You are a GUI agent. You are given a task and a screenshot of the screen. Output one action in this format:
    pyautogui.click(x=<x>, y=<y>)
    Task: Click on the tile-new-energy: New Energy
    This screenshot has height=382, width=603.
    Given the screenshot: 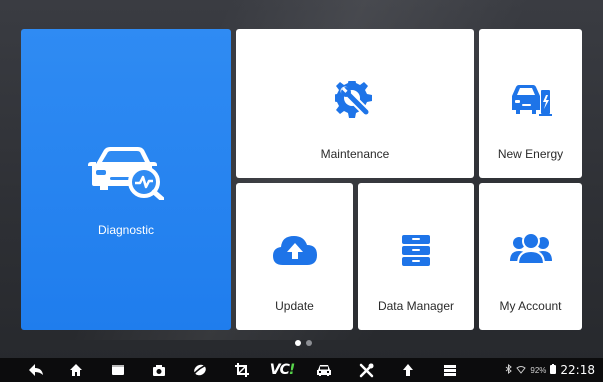 What is the action you would take?
    pyautogui.click(x=530, y=103)
    